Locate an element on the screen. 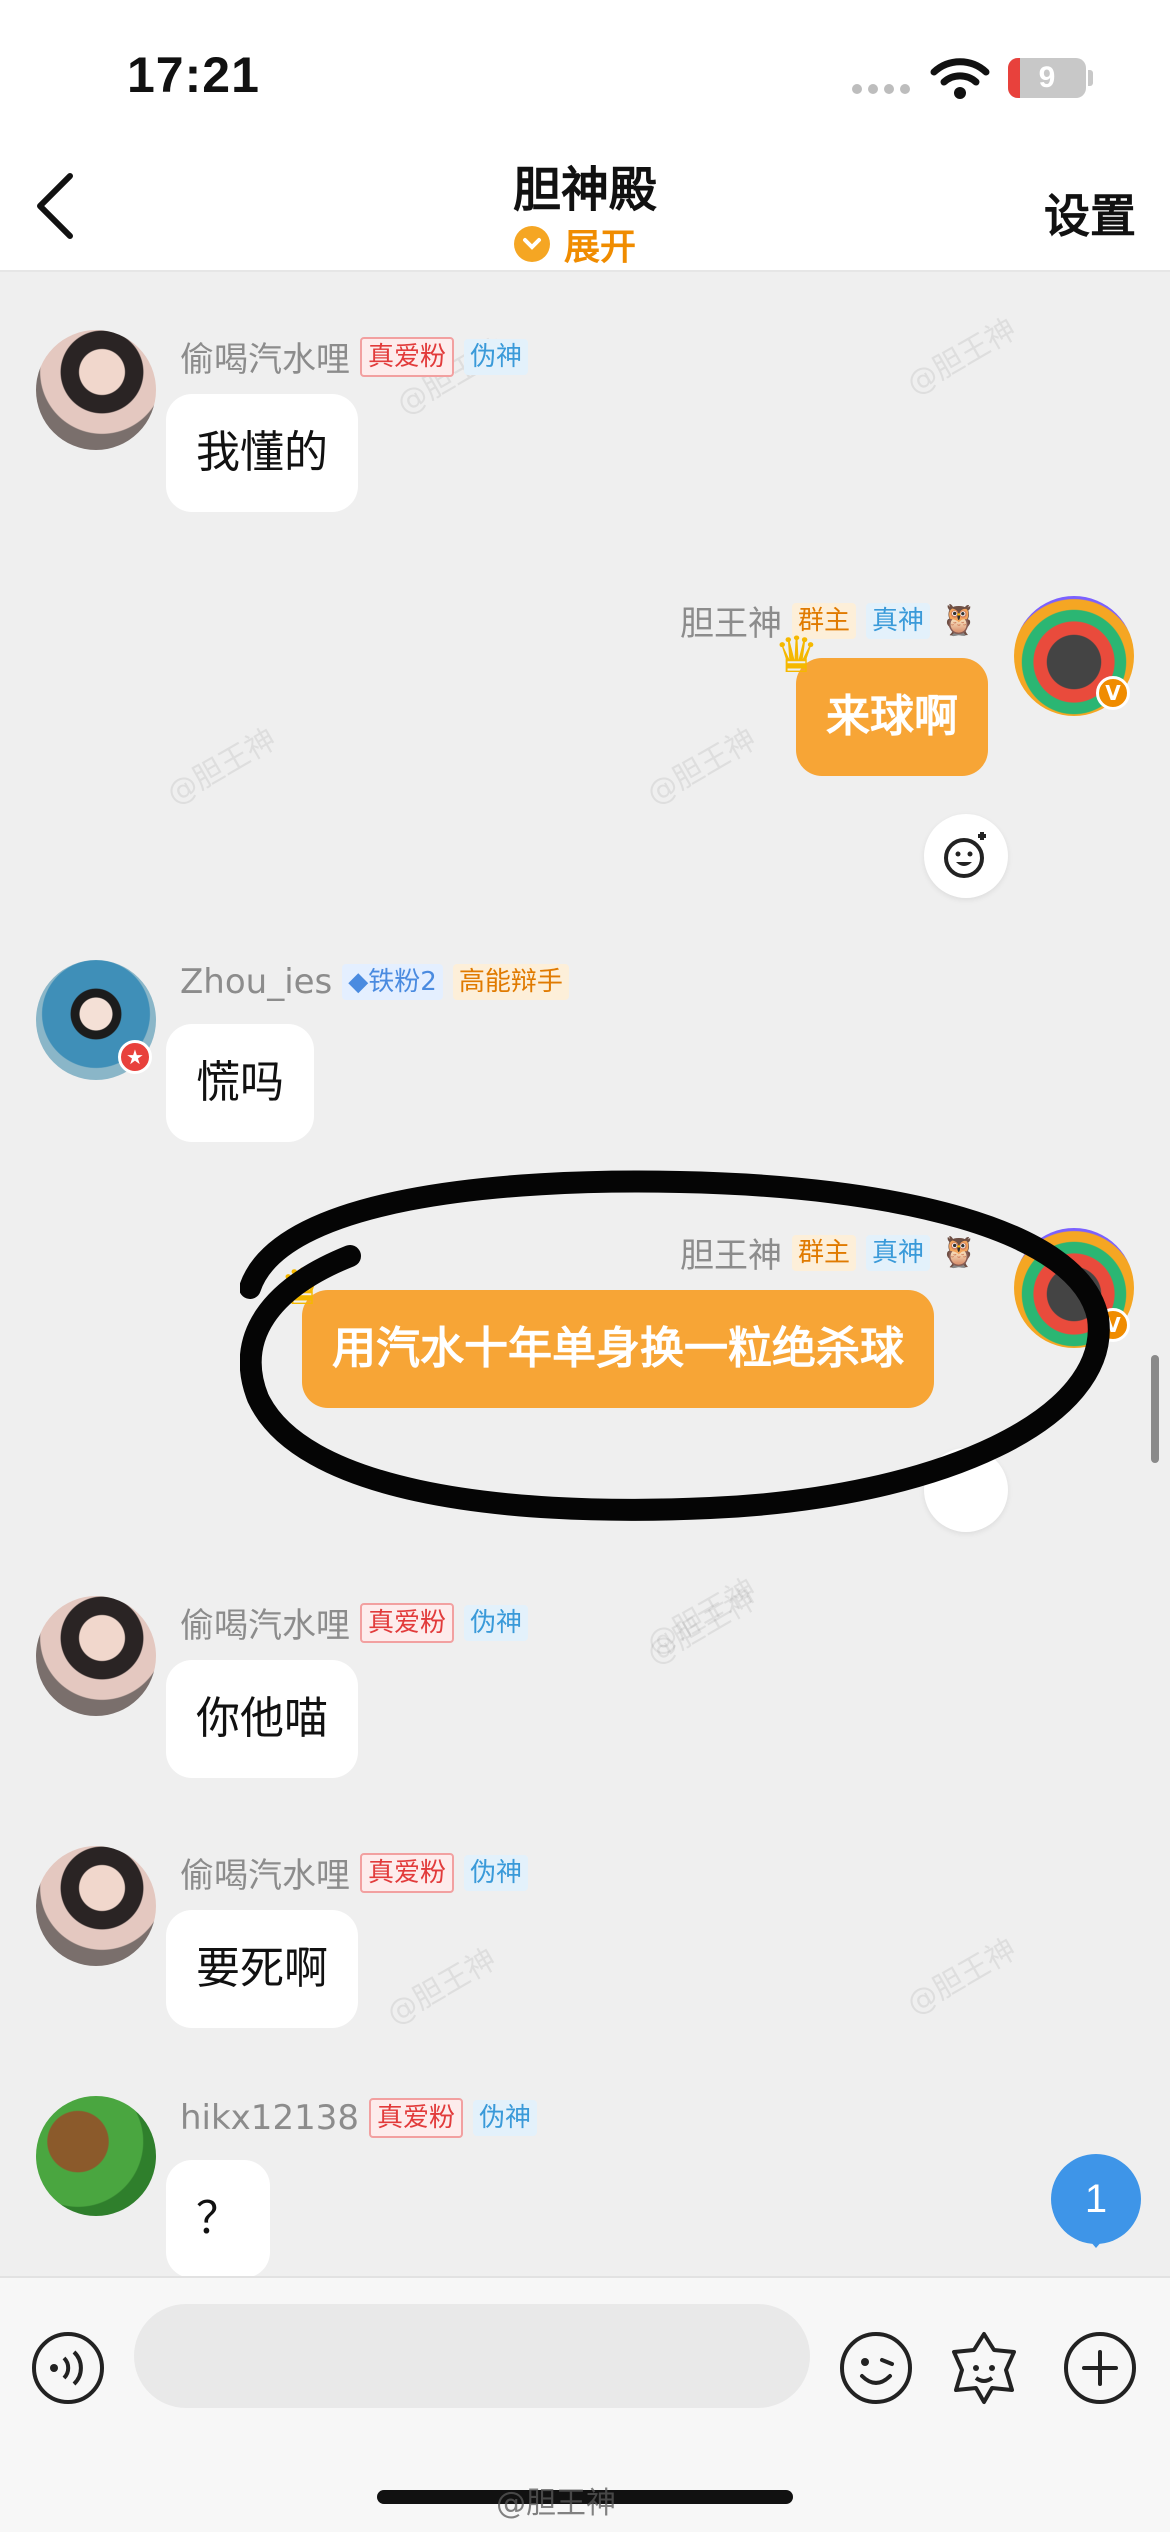 This screenshot has width=1170, height=2532. voice-icon is located at coordinates (68, 2368).